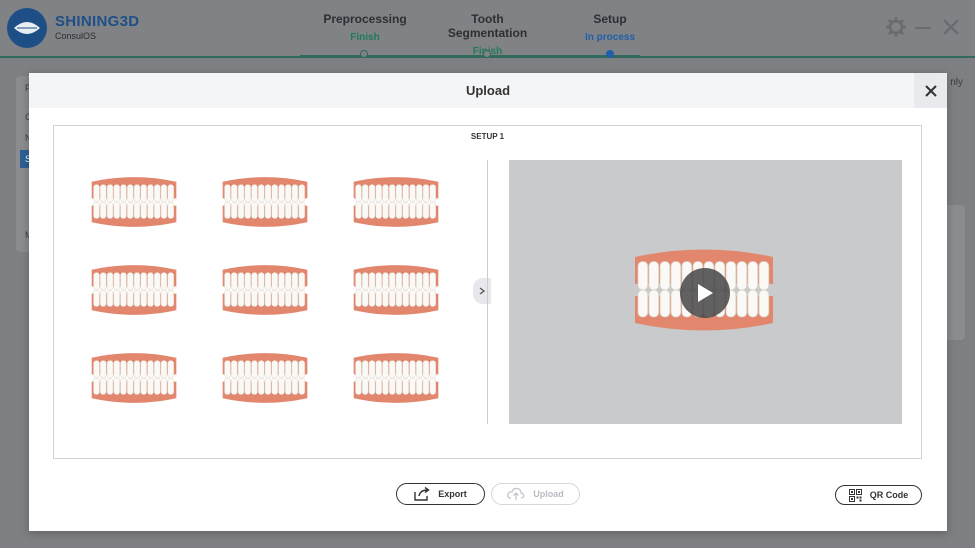 The width and height of the screenshot is (975, 548). What do you see at coordinates (487, 26) in the screenshot?
I see `step-title: Tooth Segmentation` at bounding box center [487, 26].